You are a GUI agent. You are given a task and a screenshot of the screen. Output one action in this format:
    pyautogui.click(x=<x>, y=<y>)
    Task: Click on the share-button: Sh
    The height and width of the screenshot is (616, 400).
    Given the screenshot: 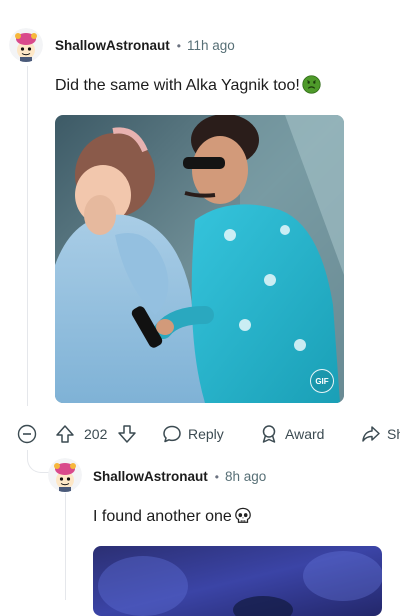 What is the action you would take?
    pyautogui.click(x=380, y=434)
    